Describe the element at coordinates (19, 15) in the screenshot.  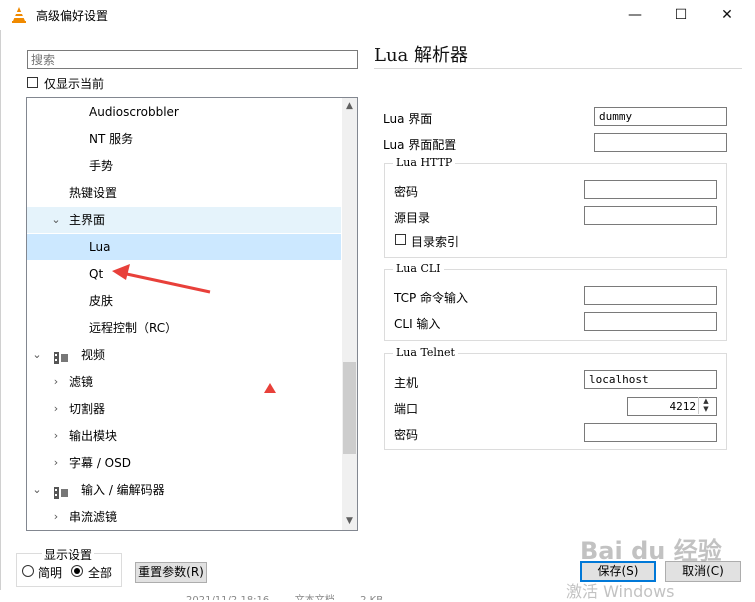
I see `vlc-cone-icon` at that location.